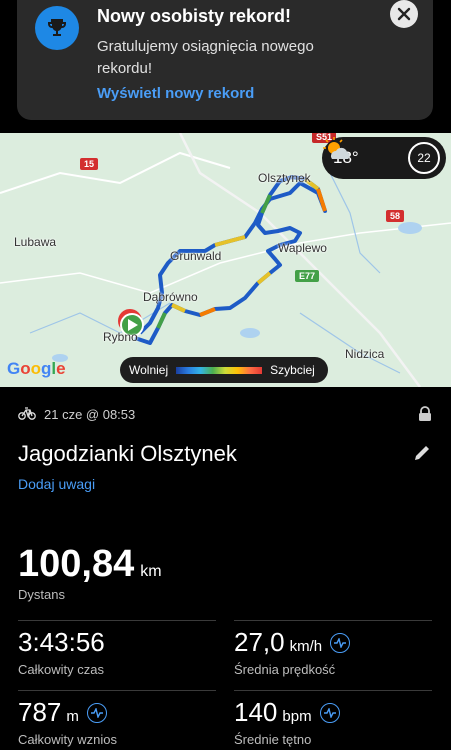 This screenshot has height=750, width=451. I want to click on avg-speed-label: Średnia prędkość, so click(285, 669).